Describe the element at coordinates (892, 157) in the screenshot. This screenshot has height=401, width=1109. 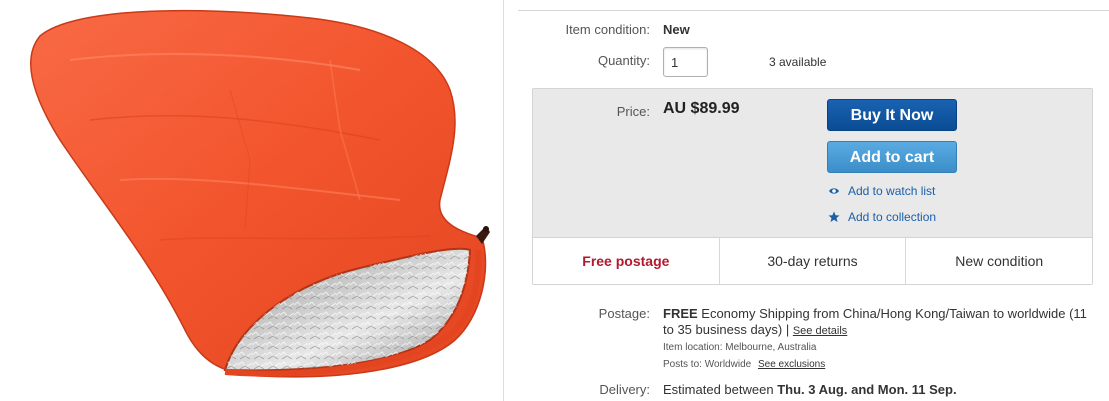
I see `add-to-cart-button: Add to cart` at that location.